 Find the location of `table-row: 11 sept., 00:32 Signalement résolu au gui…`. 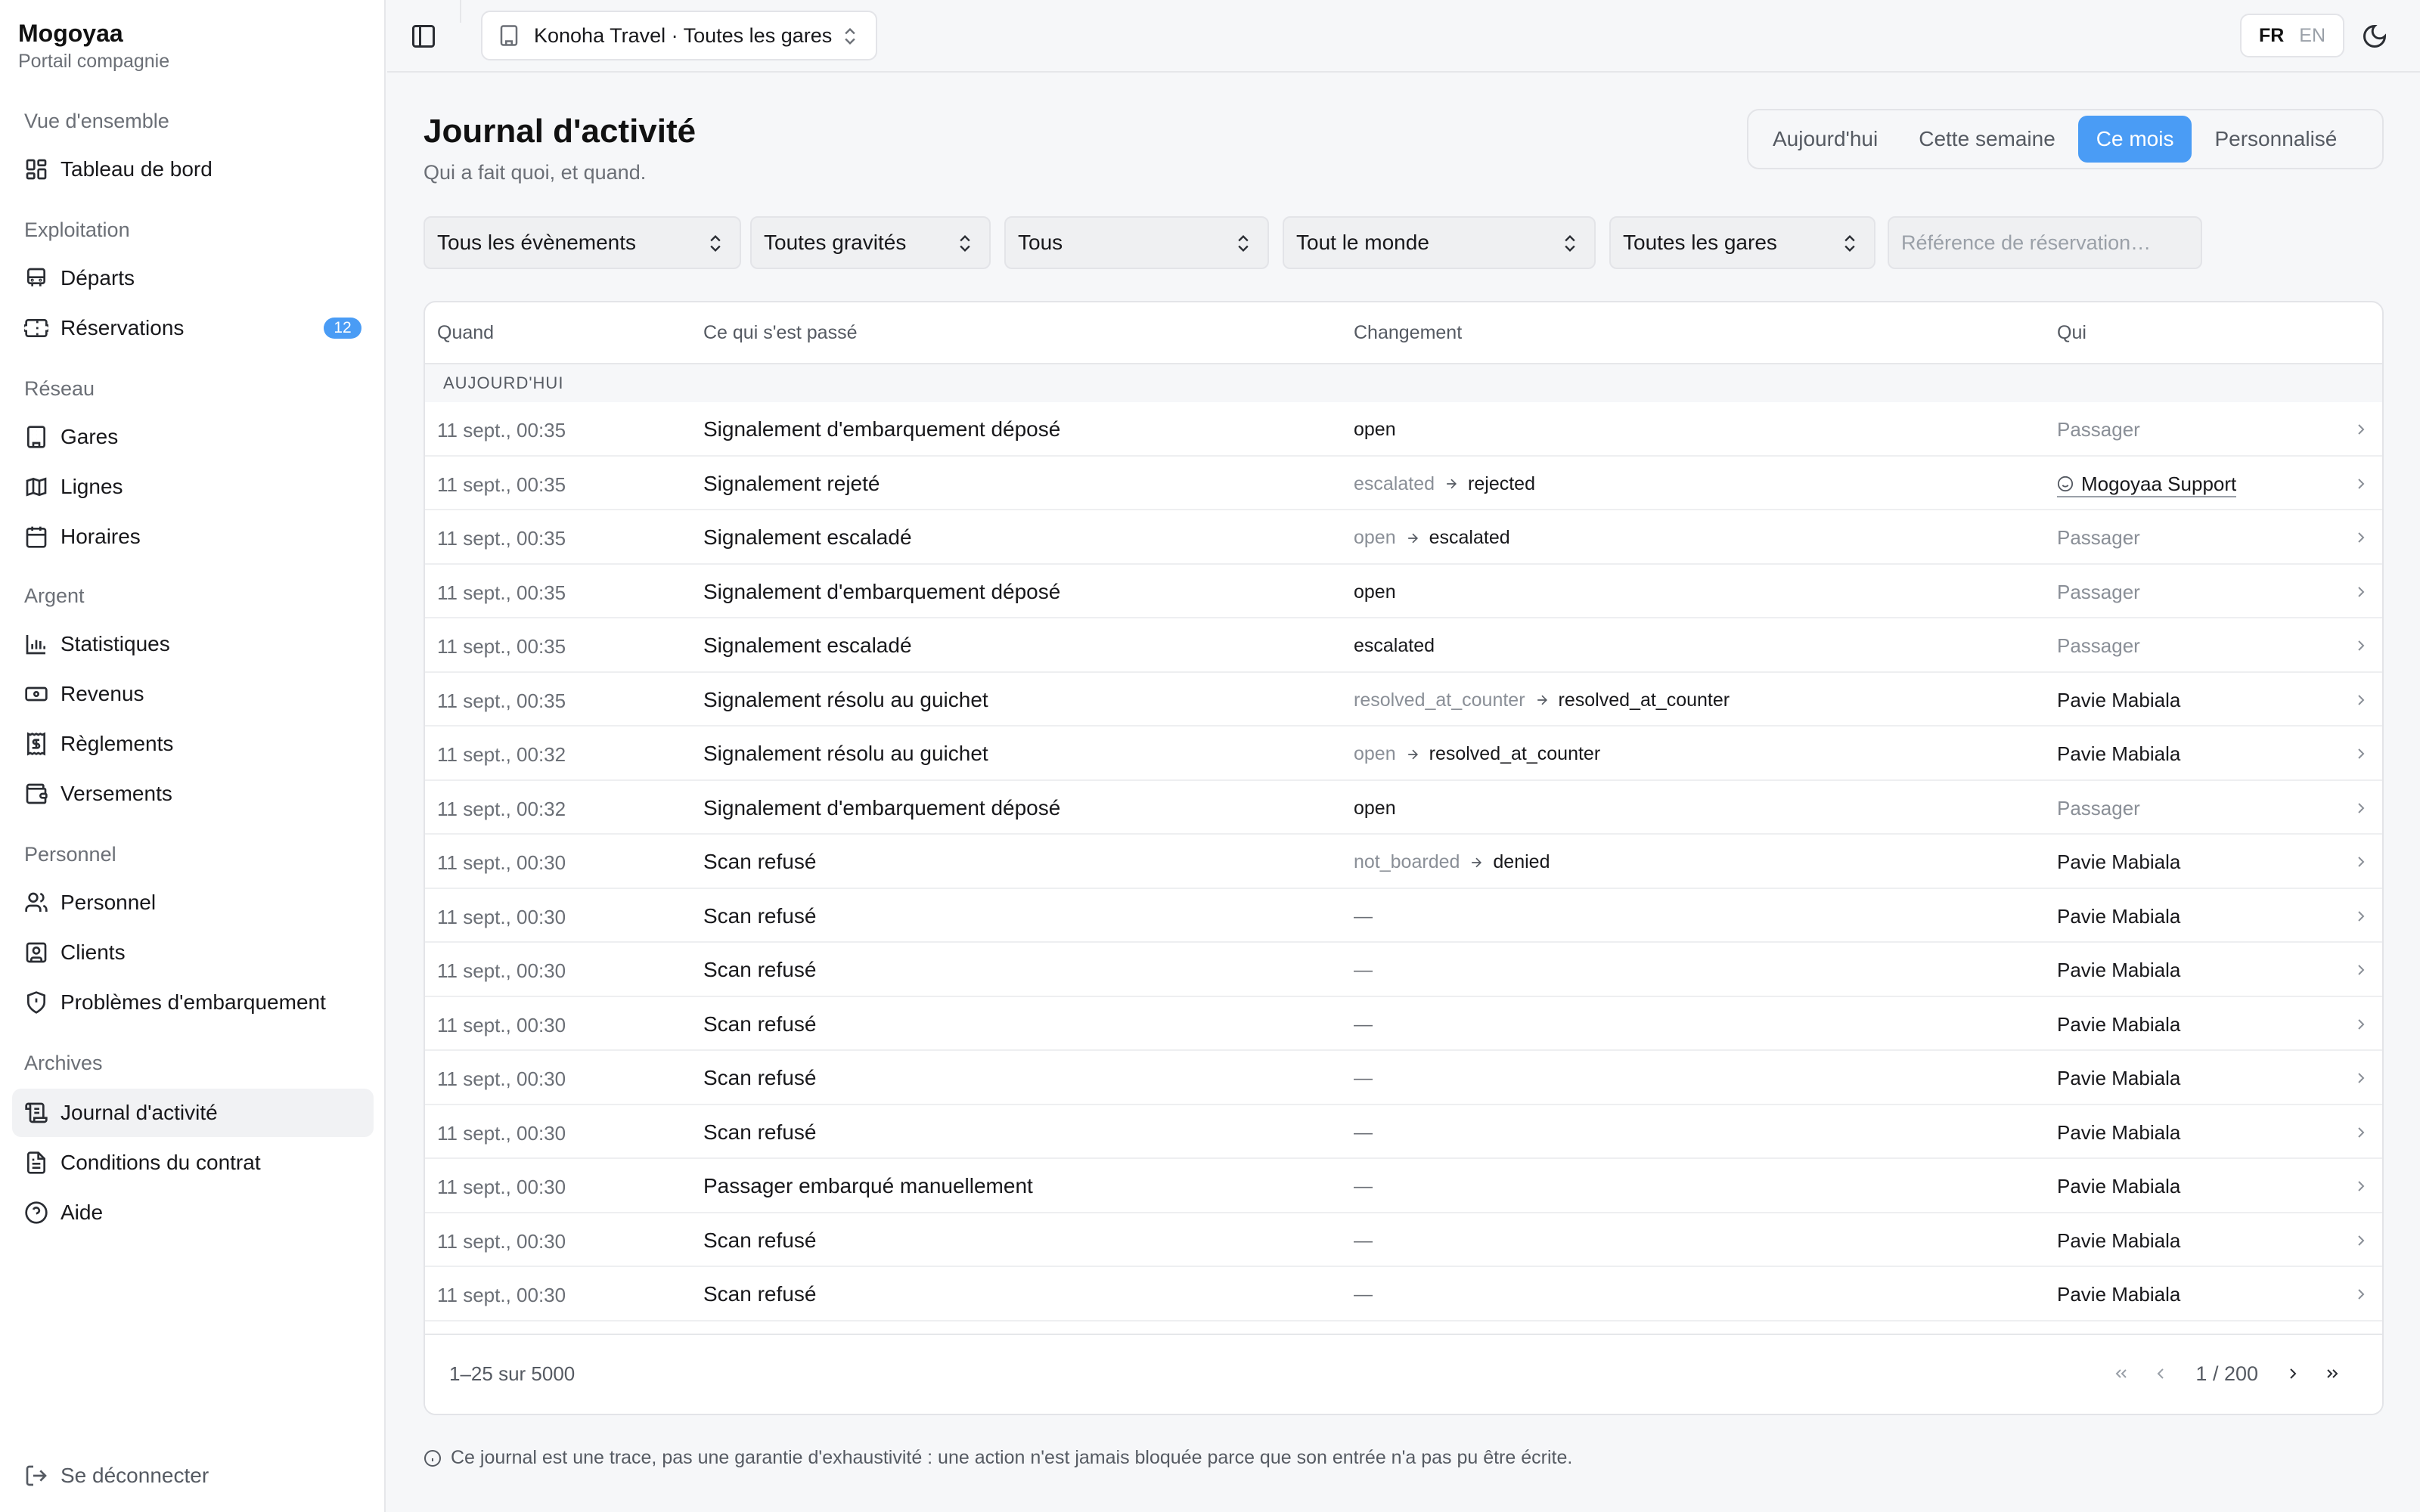

table-row: 11 sept., 00:32 Signalement résolu au gui… is located at coordinates (1403, 754).